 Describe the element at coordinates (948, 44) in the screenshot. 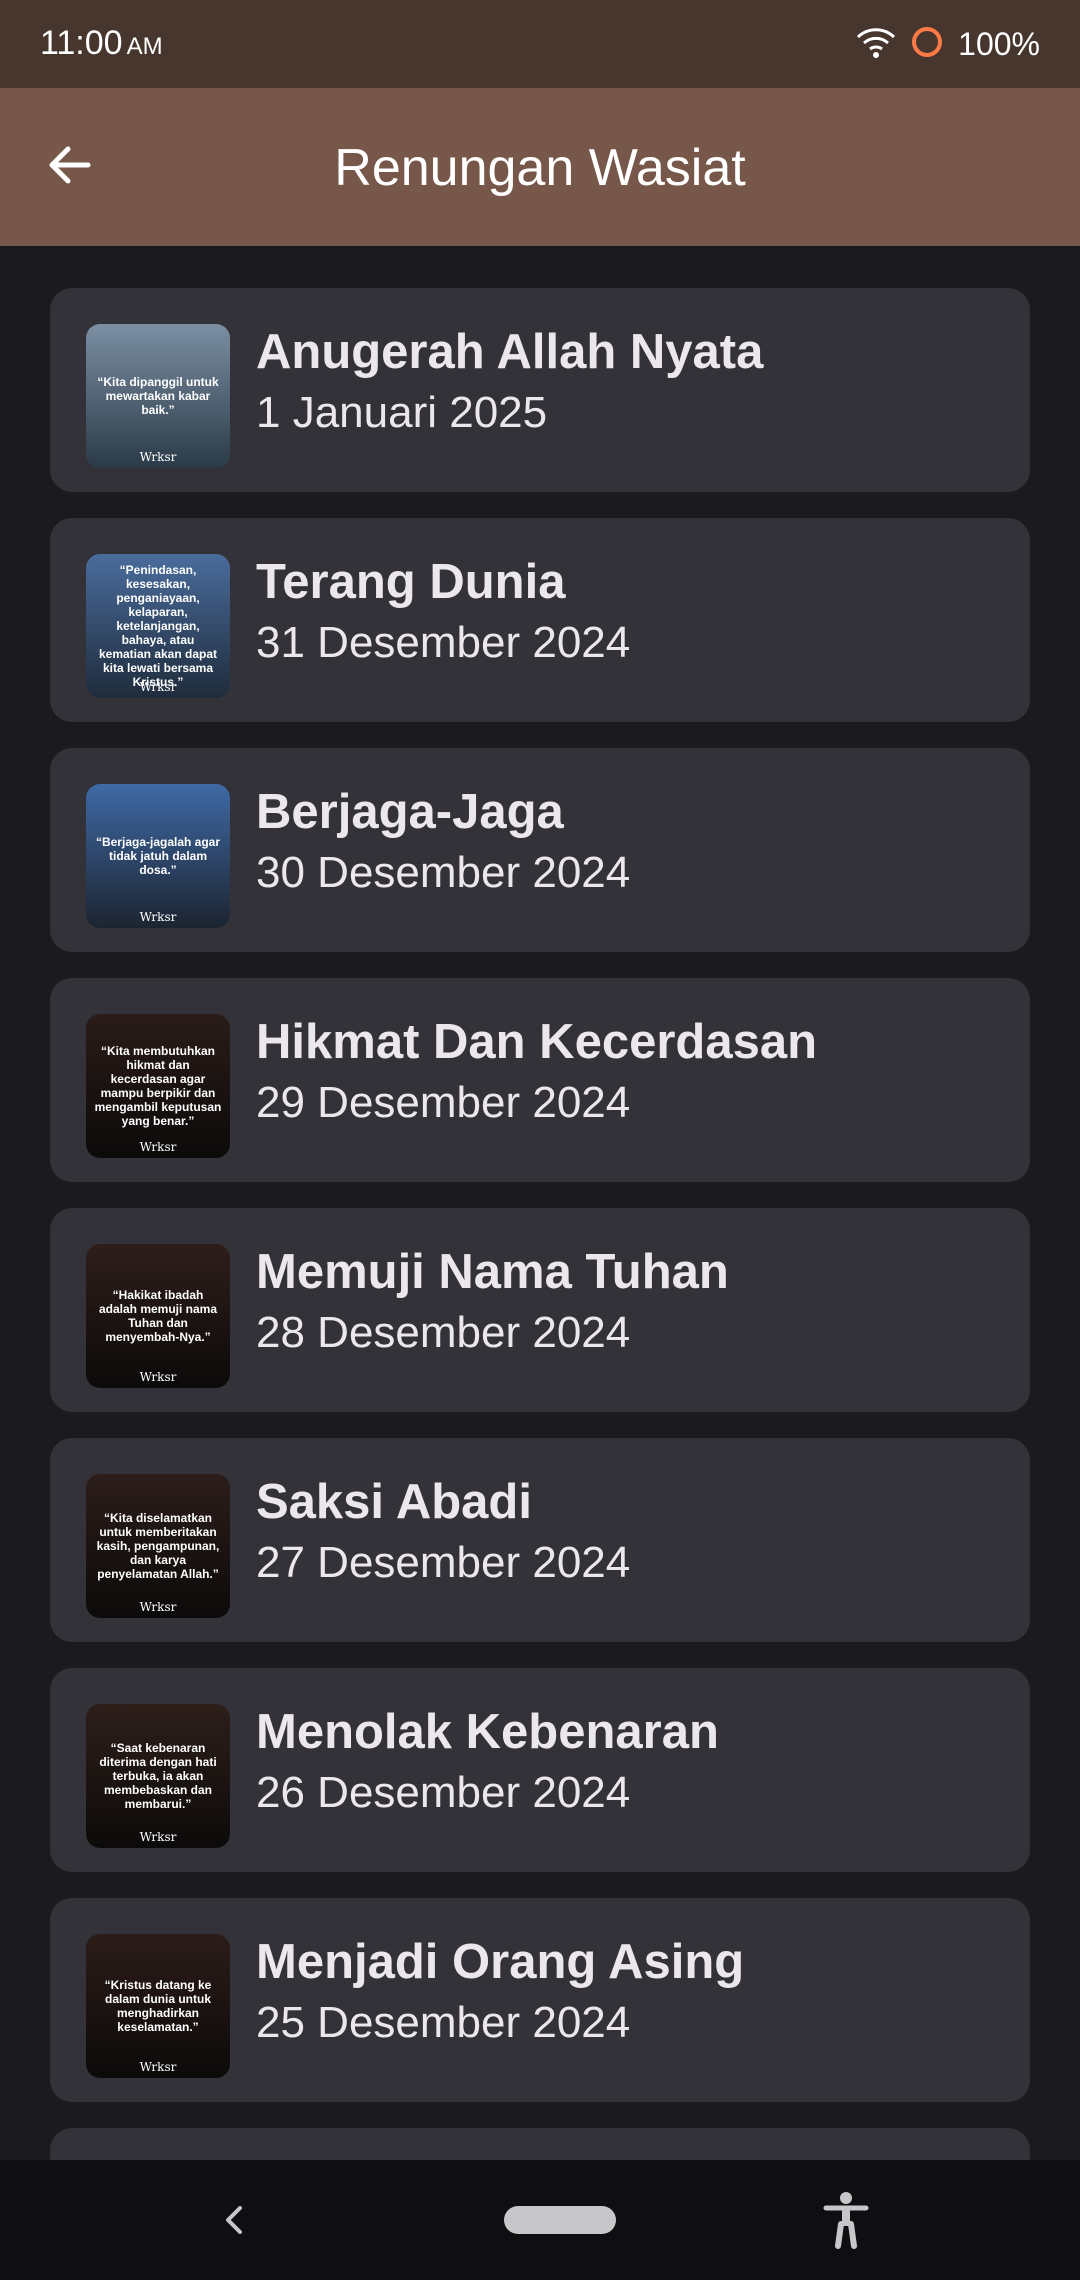

I see `status-icons: 100%` at that location.